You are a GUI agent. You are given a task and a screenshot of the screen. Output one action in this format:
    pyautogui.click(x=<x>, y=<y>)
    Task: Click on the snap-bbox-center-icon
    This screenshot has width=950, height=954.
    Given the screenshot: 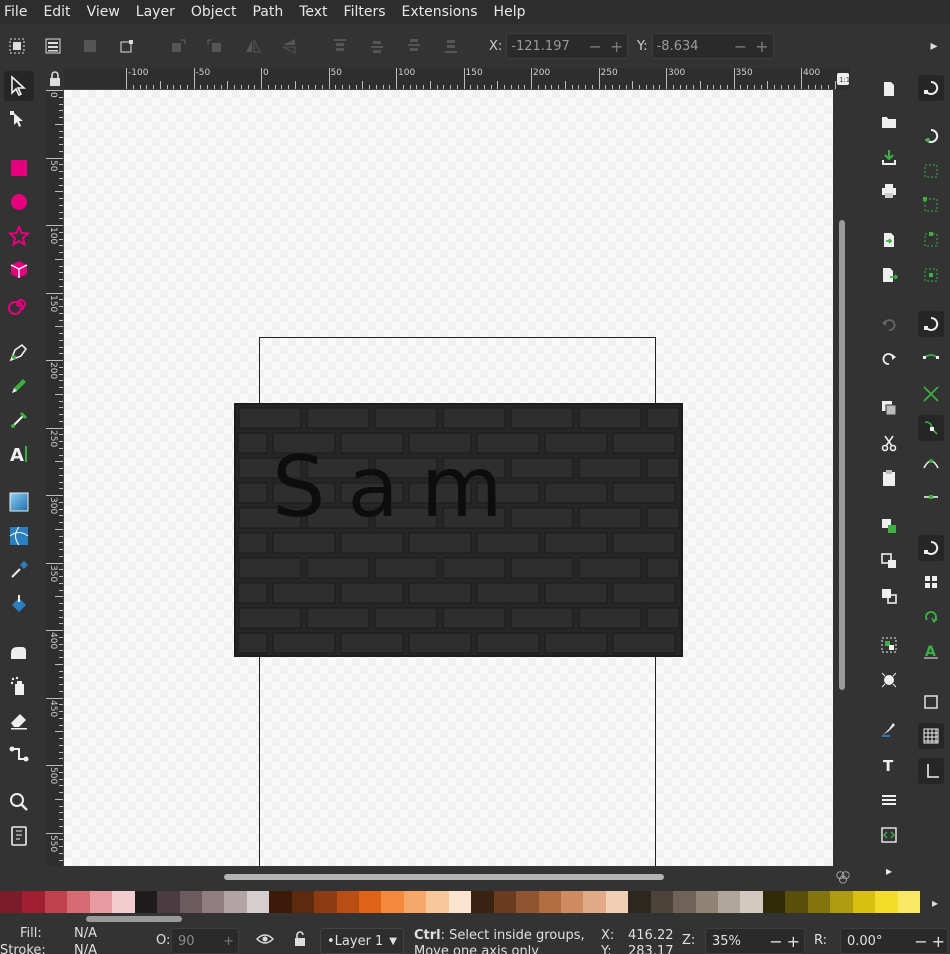 What is the action you would take?
    pyautogui.click(x=931, y=275)
    